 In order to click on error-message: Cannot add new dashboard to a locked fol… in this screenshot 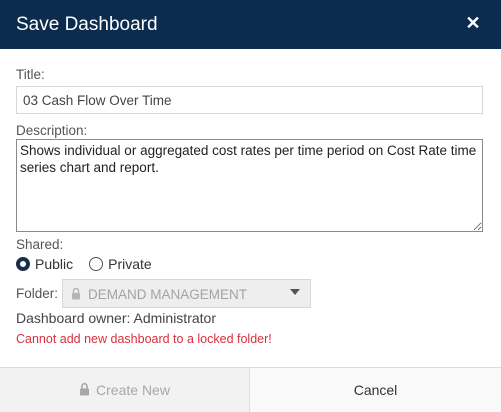, I will do `click(144, 339)`.